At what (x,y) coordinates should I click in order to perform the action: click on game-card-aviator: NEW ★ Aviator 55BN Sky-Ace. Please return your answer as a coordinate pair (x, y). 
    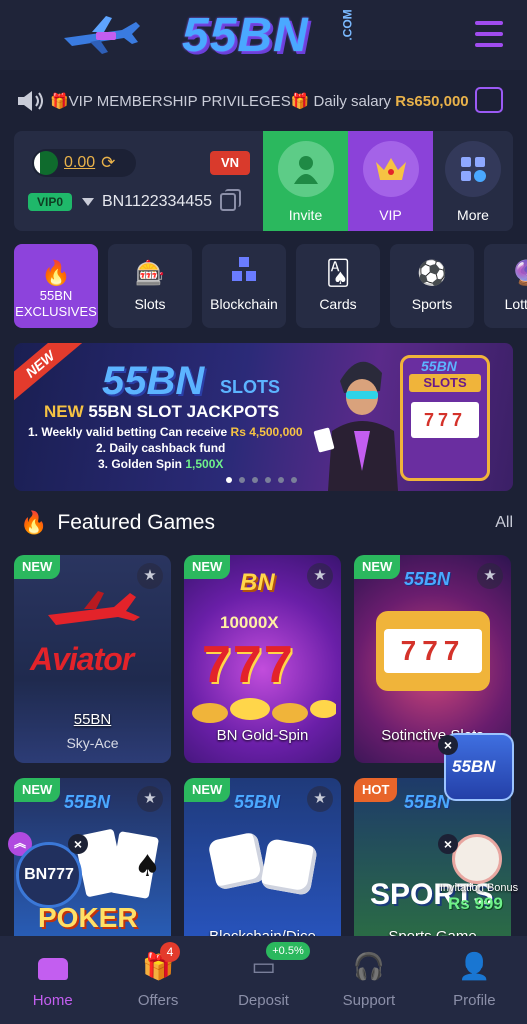
    Looking at the image, I should click on (92, 659).